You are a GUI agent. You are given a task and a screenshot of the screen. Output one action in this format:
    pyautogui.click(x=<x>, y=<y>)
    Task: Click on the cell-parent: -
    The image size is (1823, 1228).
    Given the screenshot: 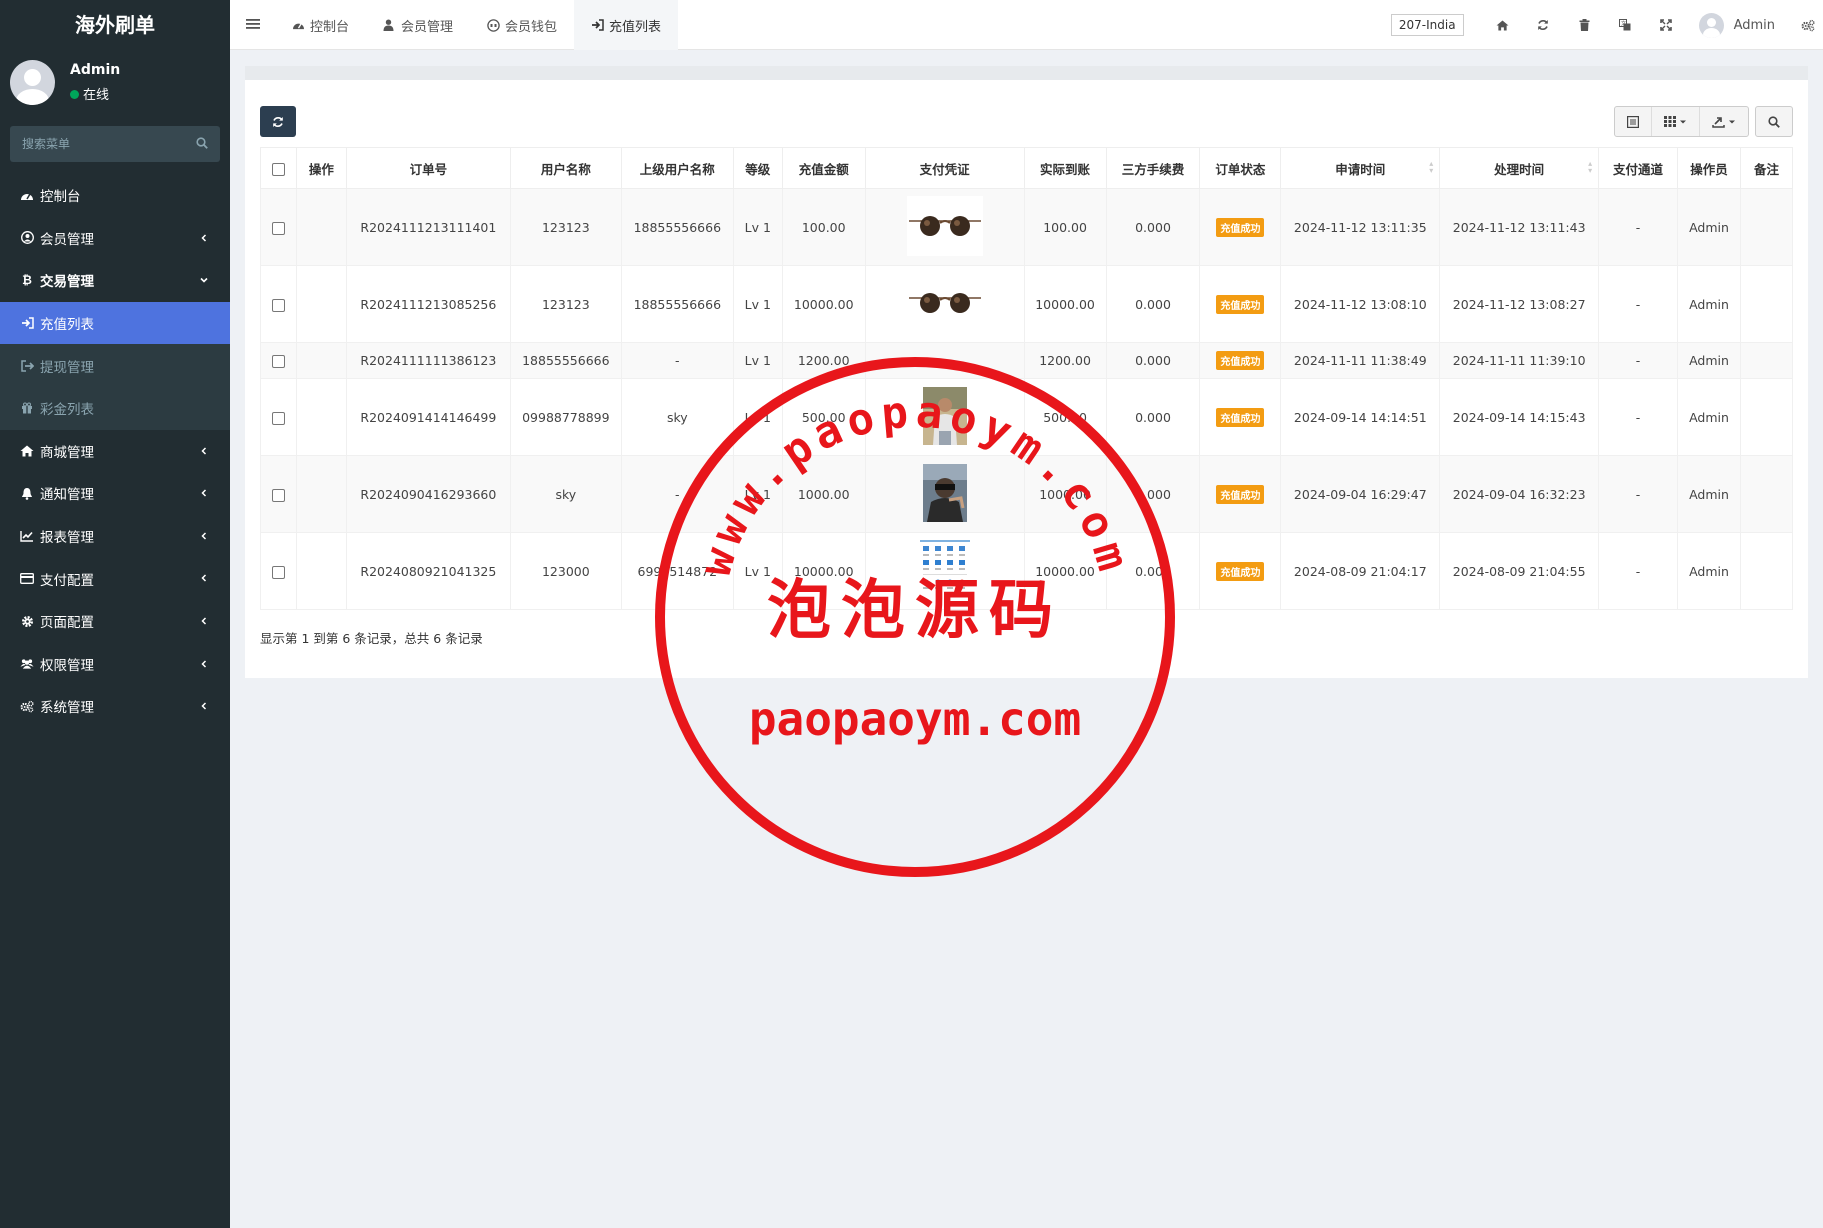 What is the action you would take?
    pyautogui.click(x=677, y=360)
    